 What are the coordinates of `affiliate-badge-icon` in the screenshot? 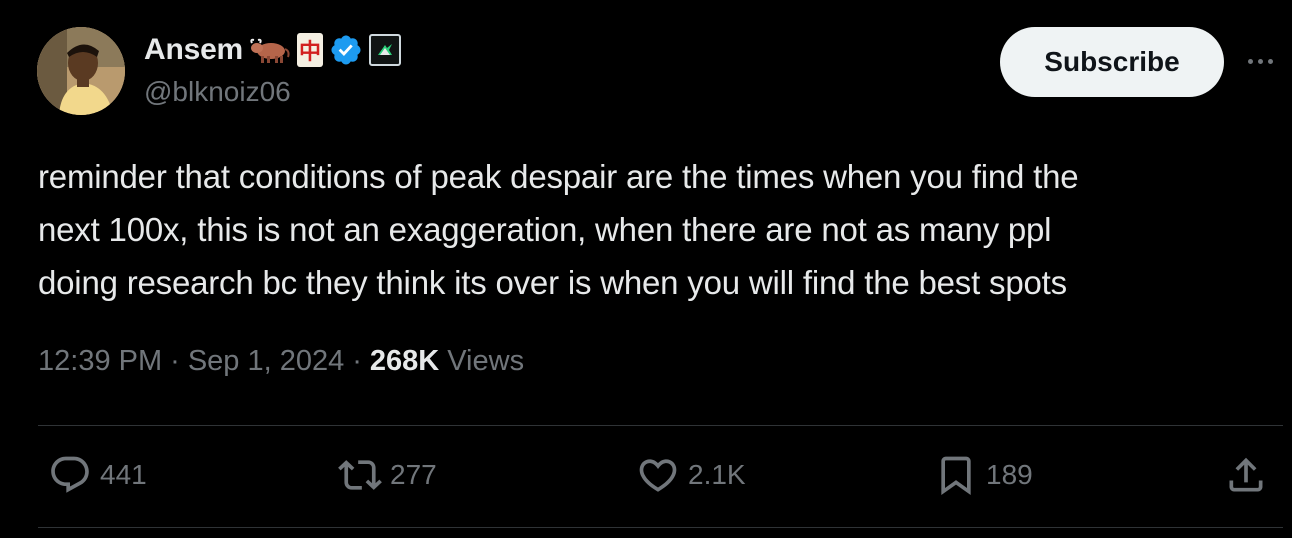 It's located at (385, 50).